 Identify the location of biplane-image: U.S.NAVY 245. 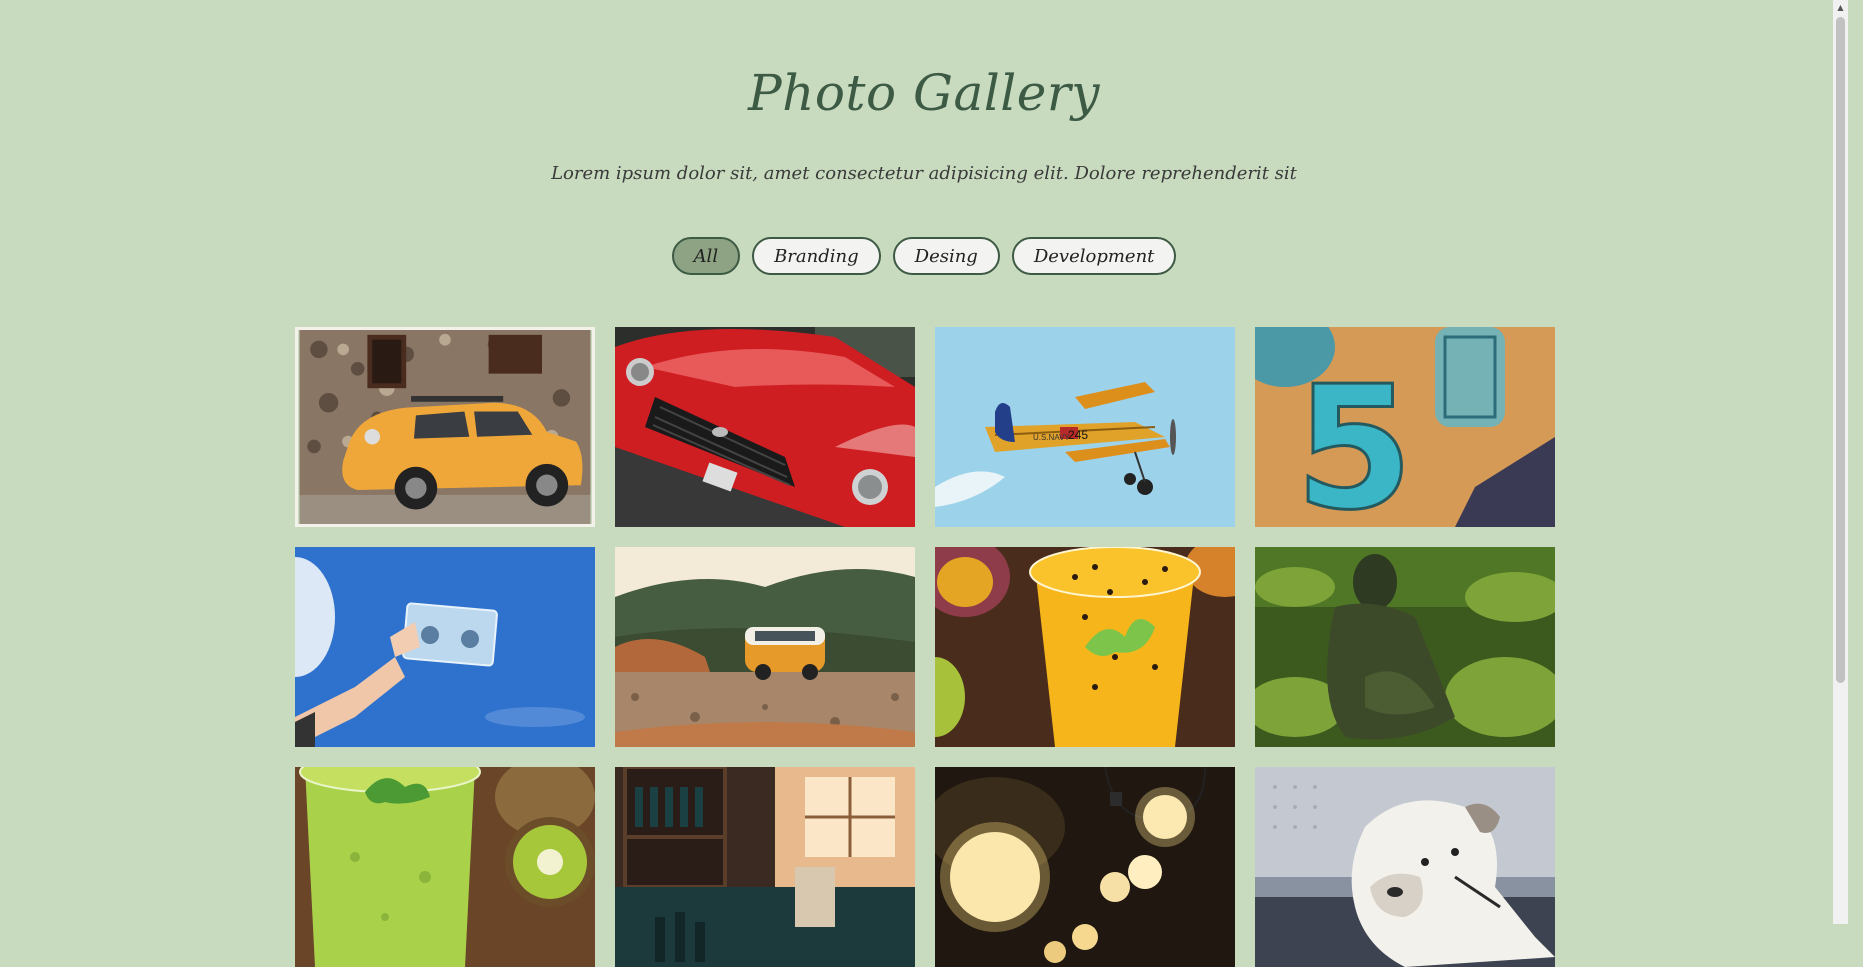
(1085, 427).